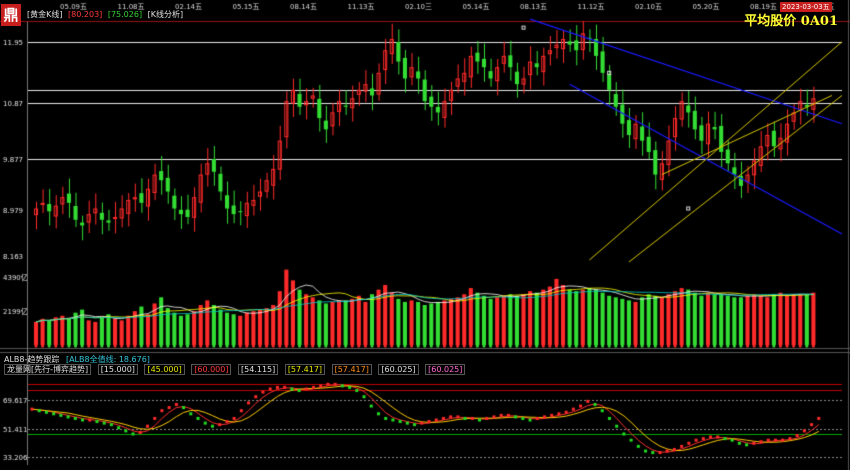  I want to click on osc2-v3: [60.000], so click(211, 369).